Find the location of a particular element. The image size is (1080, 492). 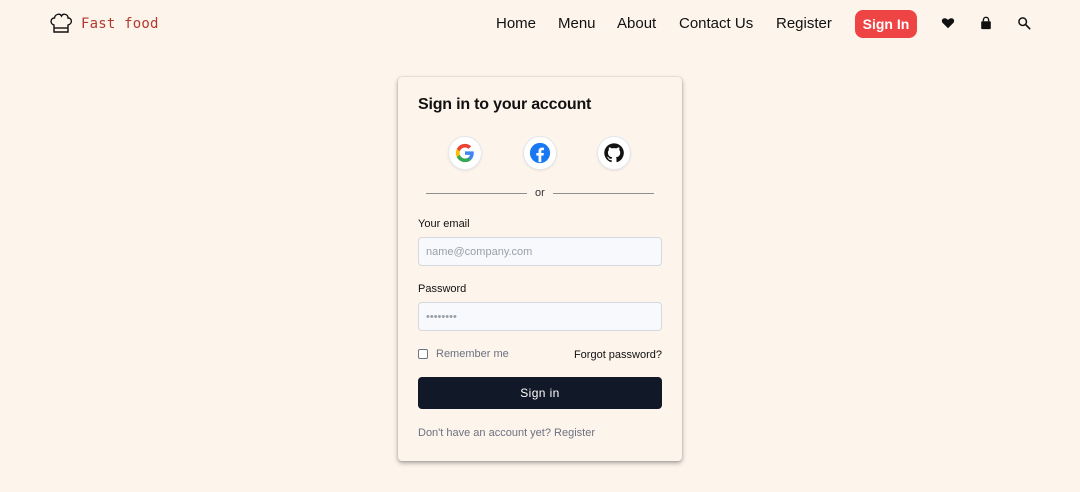

forgot-password-link: Forgot password? is located at coordinates (618, 355).